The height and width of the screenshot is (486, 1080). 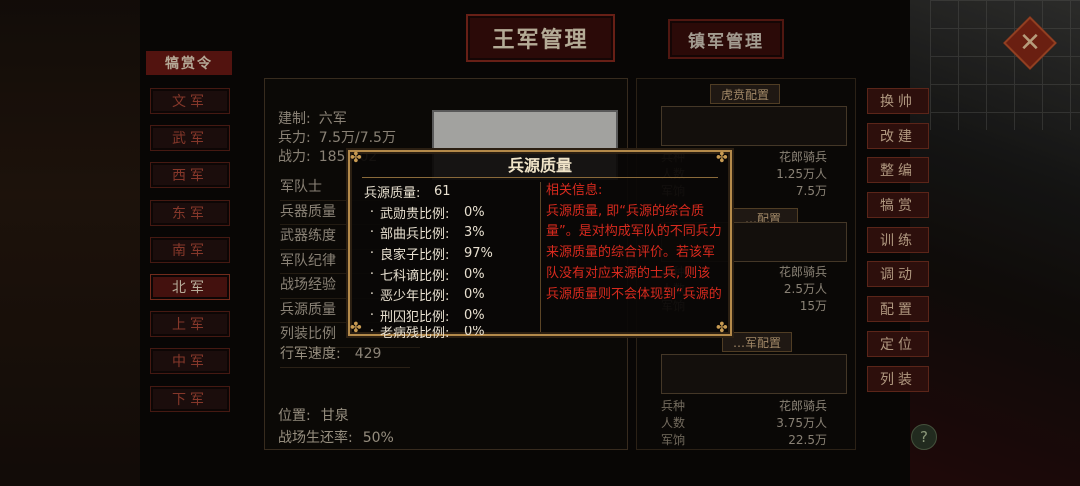 I want to click on source-value: 3%, so click(x=474, y=233).